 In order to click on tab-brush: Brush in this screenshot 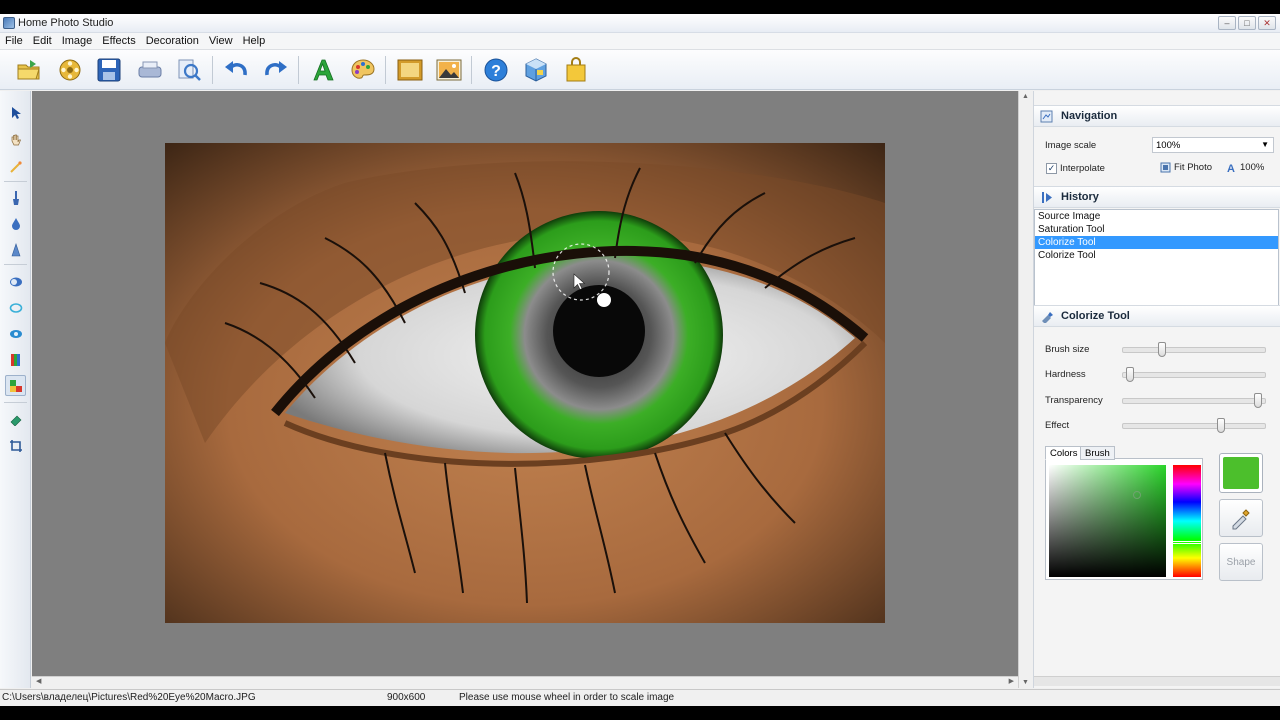, I will do `click(1097, 453)`.